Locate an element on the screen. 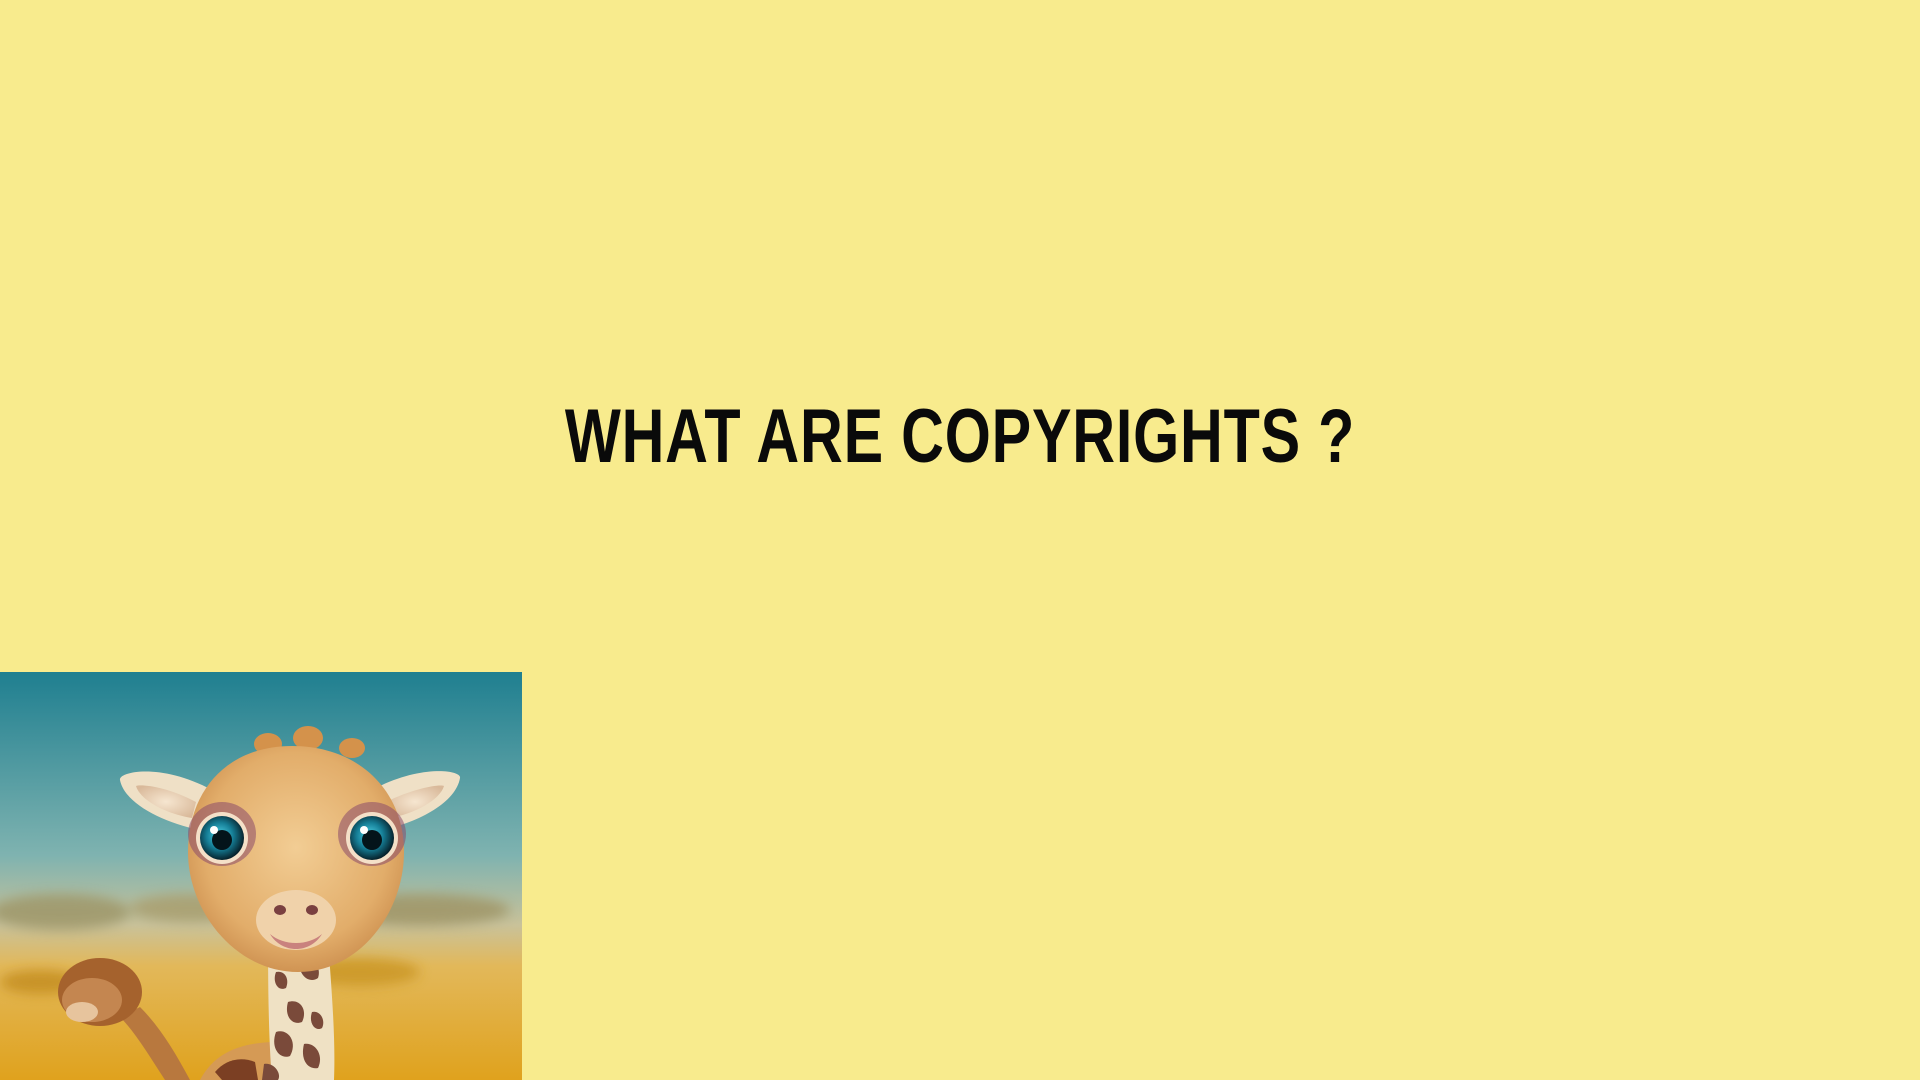 Image resolution: width=1920 pixels, height=1080 pixels. giraffe-illustration is located at coordinates (261, 876).